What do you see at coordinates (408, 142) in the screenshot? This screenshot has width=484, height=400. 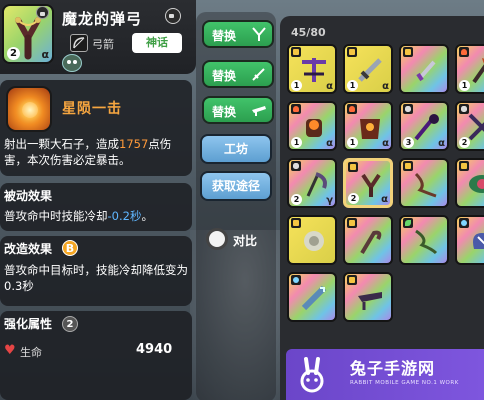 I see `item-level: 3` at bounding box center [408, 142].